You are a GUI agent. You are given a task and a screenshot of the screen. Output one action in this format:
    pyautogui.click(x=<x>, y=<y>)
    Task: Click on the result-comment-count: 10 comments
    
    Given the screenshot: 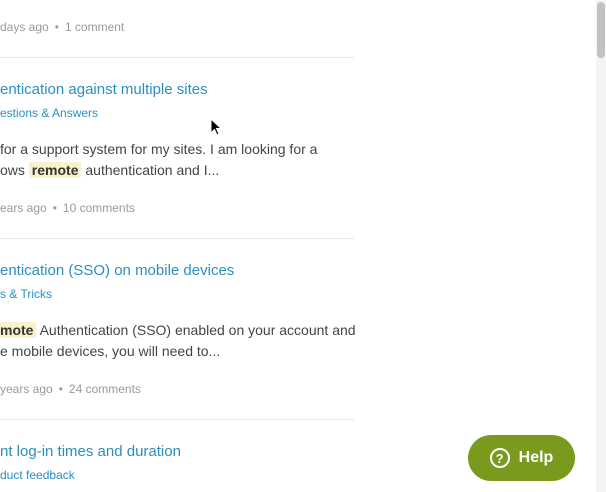 What is the action you would take?
    pyautogui.click(x=99, y=208)
    